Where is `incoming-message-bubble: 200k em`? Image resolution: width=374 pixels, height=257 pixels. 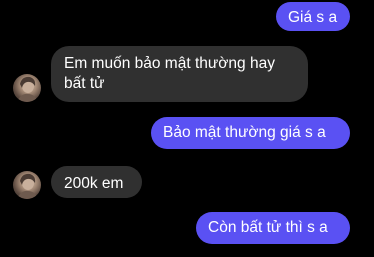
incoming-message-bubble: 200k em is located at coordinates (96, 182).